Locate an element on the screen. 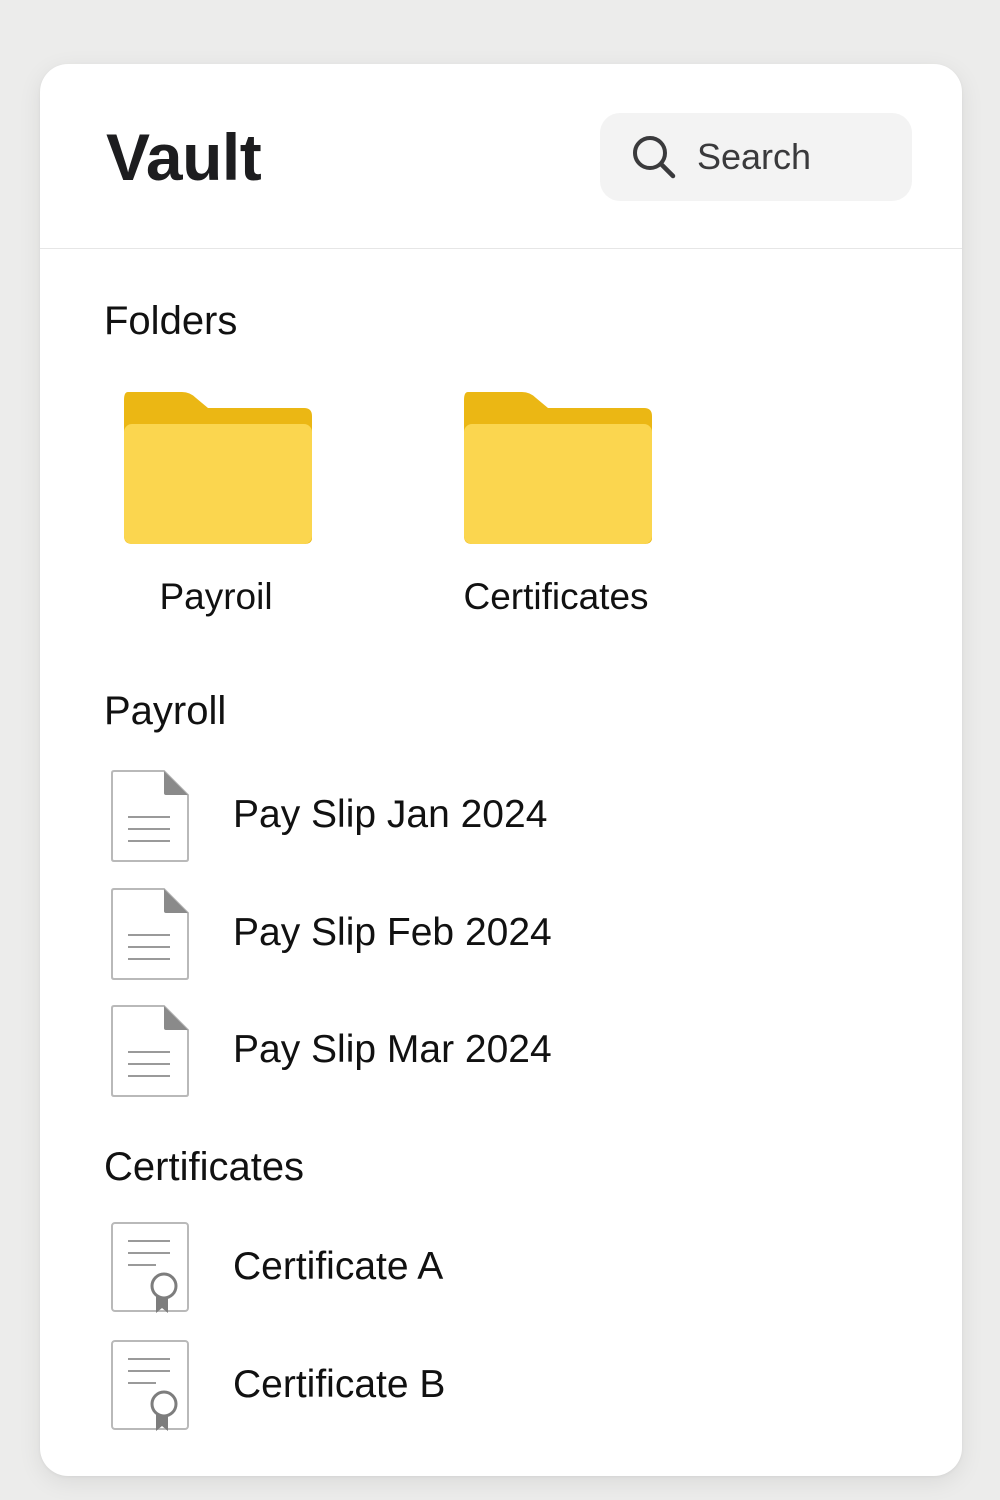 This screenshot has height=1500, width=1000. search-input: Search is located at coordinates (756, 157).